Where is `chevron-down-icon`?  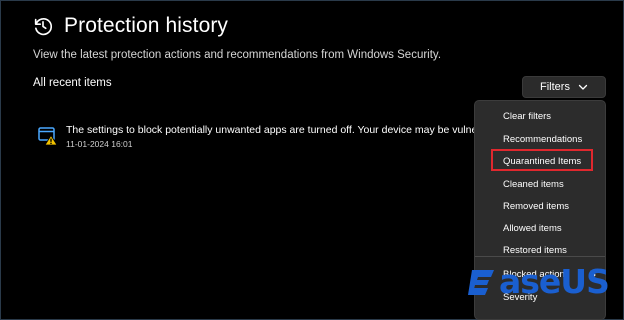
chevron-down-icon is located at coordinates (583, 87).